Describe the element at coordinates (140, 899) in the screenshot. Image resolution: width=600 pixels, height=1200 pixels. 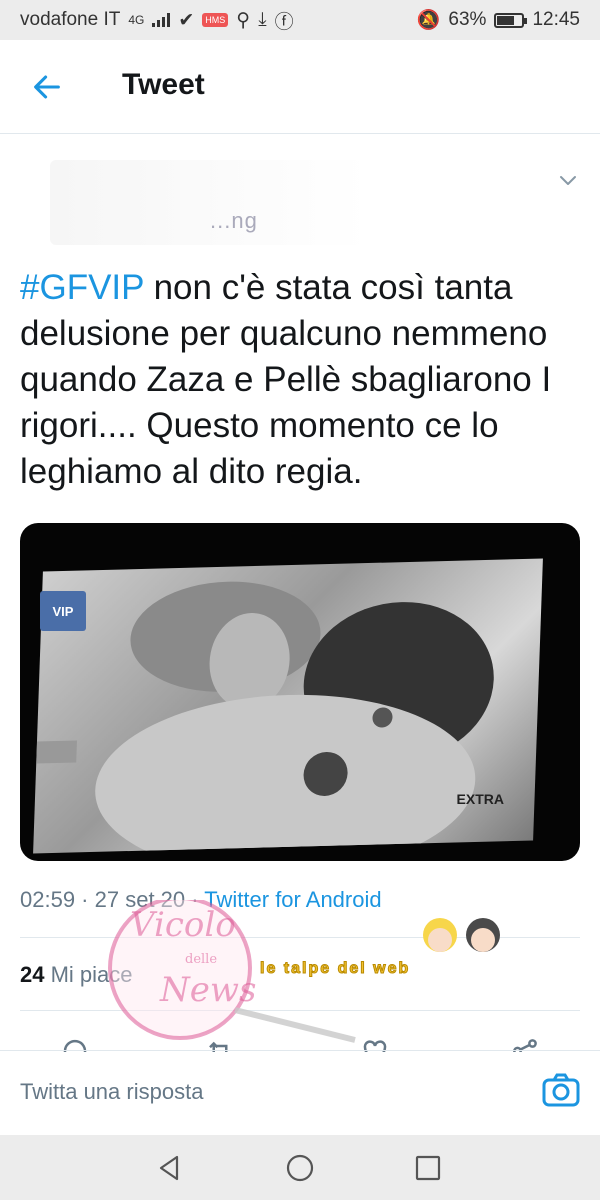
I see `tweet-date: 27 set 20` at that location.